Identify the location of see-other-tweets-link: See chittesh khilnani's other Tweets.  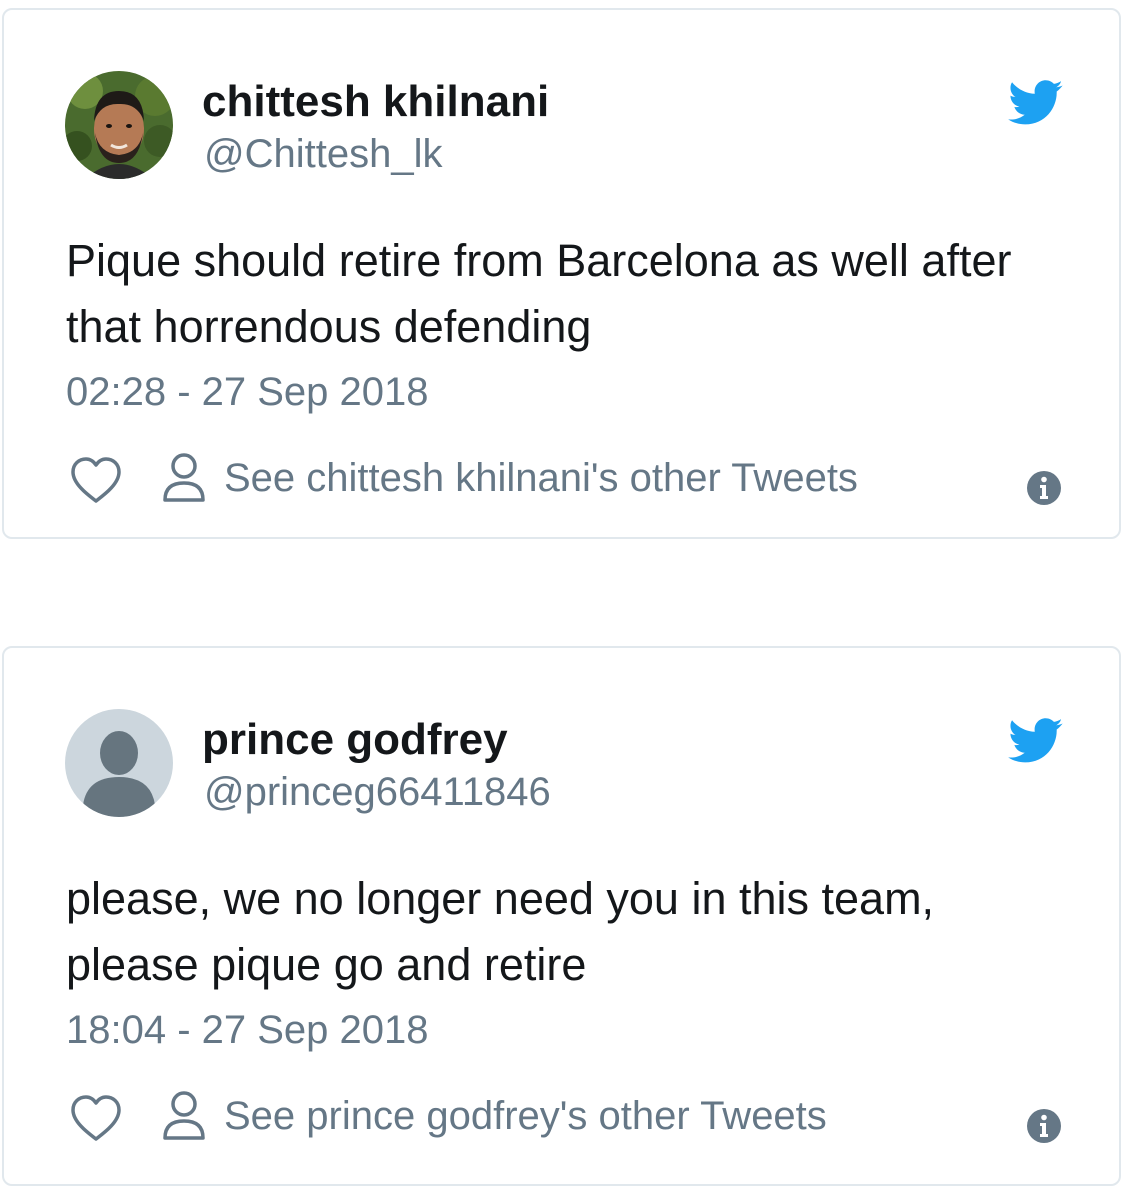
(510, 478).